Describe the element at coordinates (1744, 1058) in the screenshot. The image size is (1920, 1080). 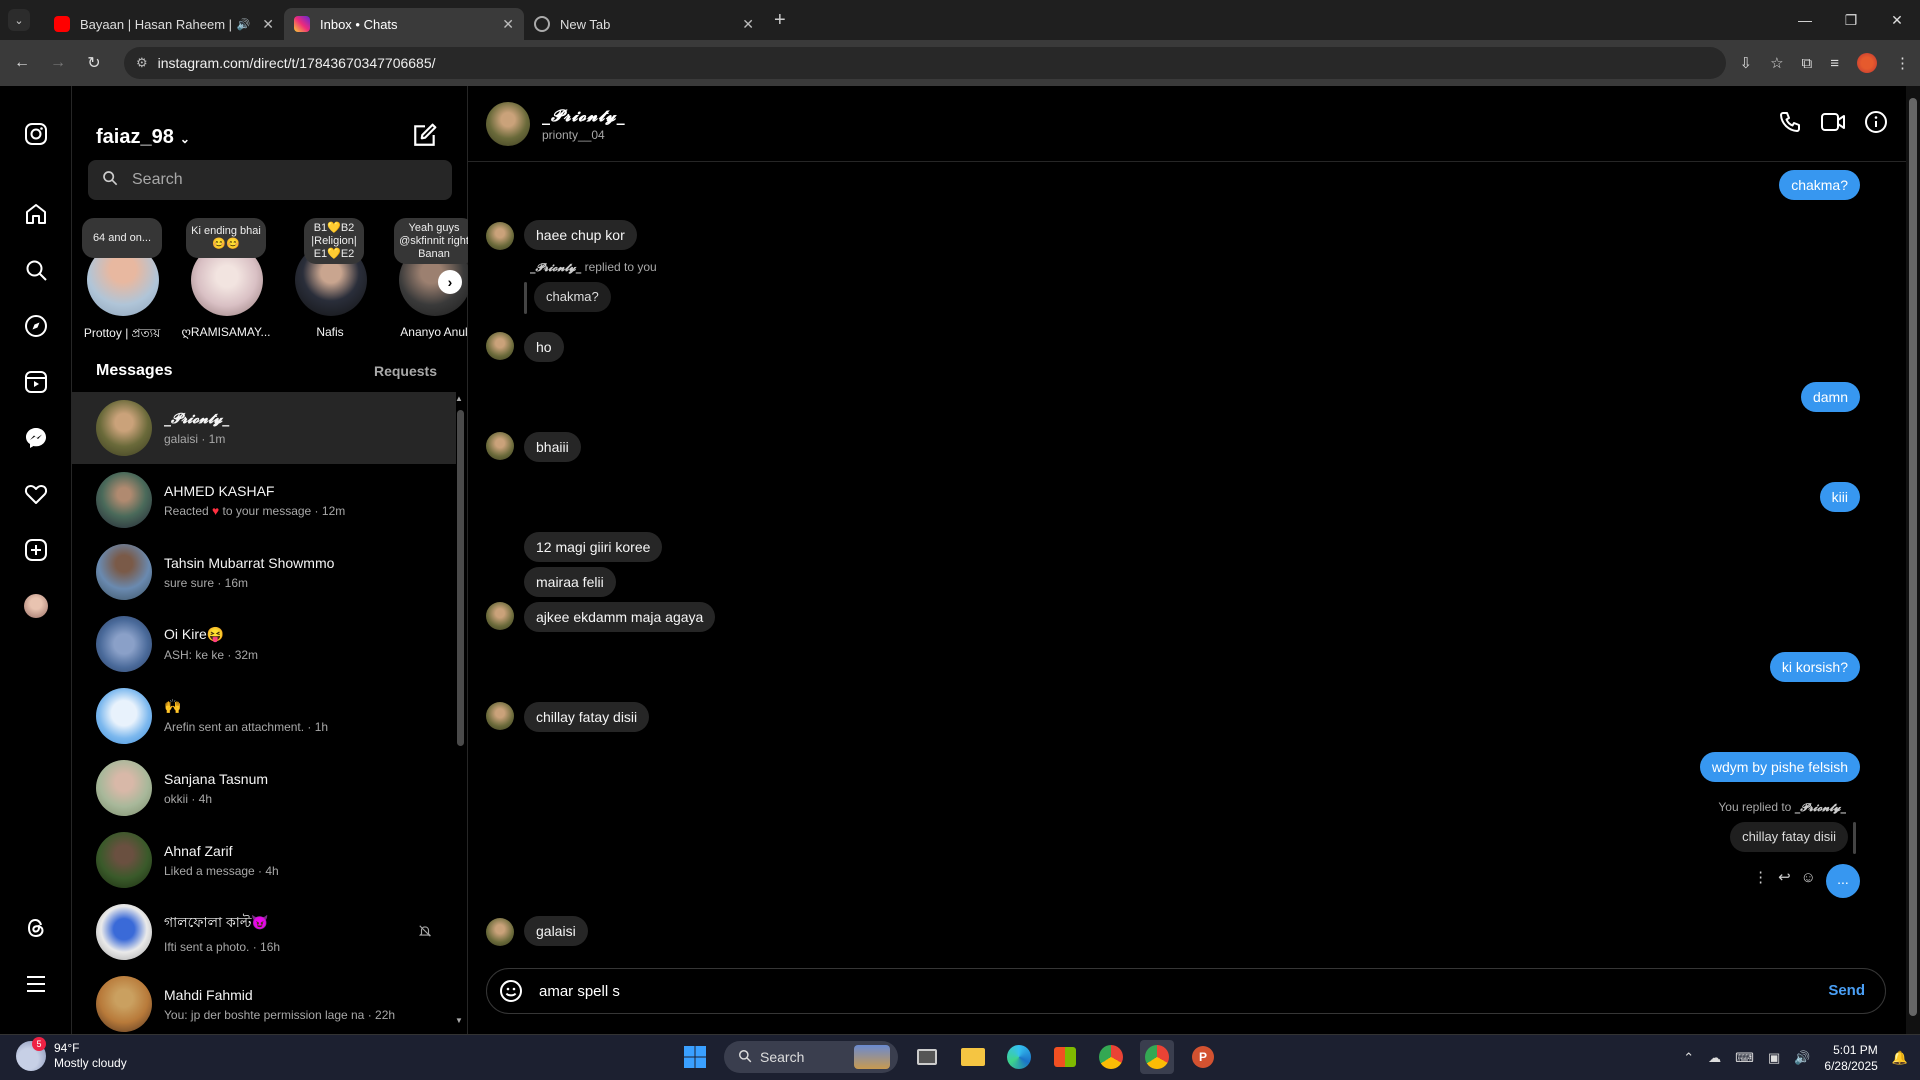
I see `keyboard-icon: ⌨` at that location.